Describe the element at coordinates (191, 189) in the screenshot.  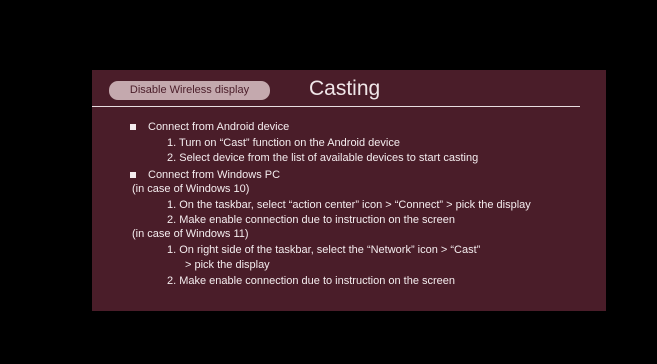
I see `windows-10-label: (in case of Windows 10)` at that location.